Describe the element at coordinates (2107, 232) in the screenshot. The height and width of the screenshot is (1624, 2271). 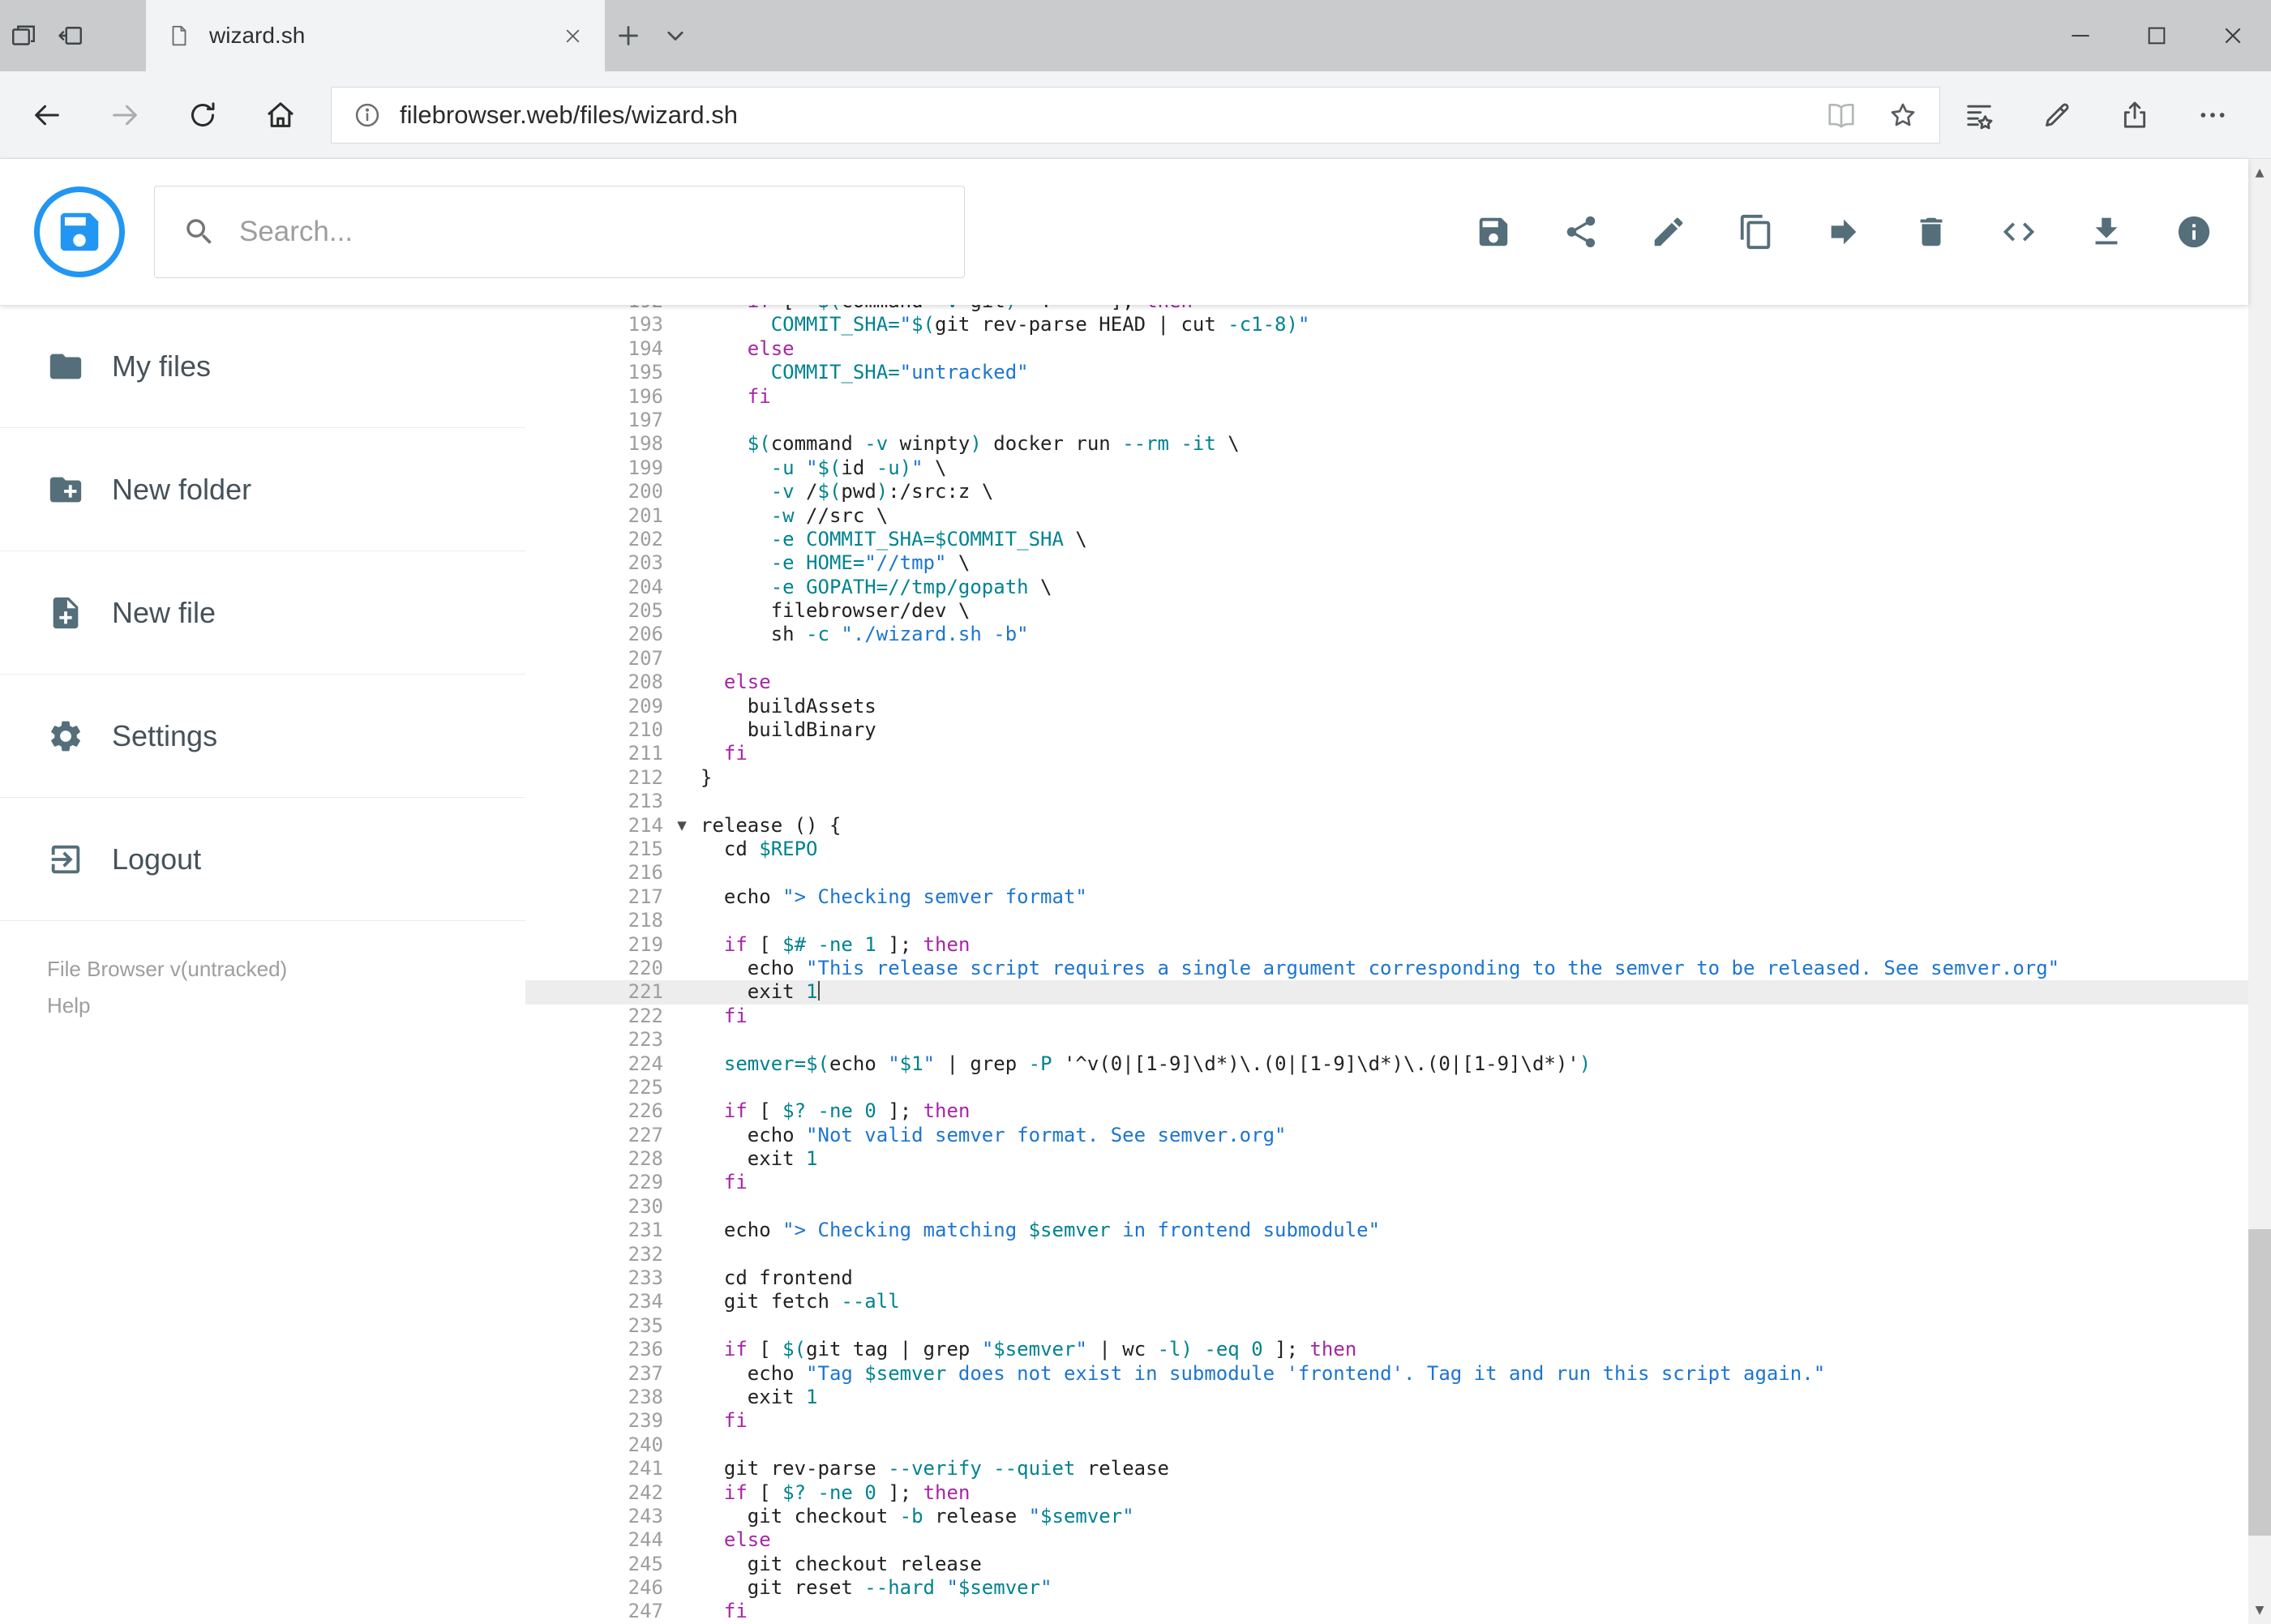
I see `download-button` at that location.